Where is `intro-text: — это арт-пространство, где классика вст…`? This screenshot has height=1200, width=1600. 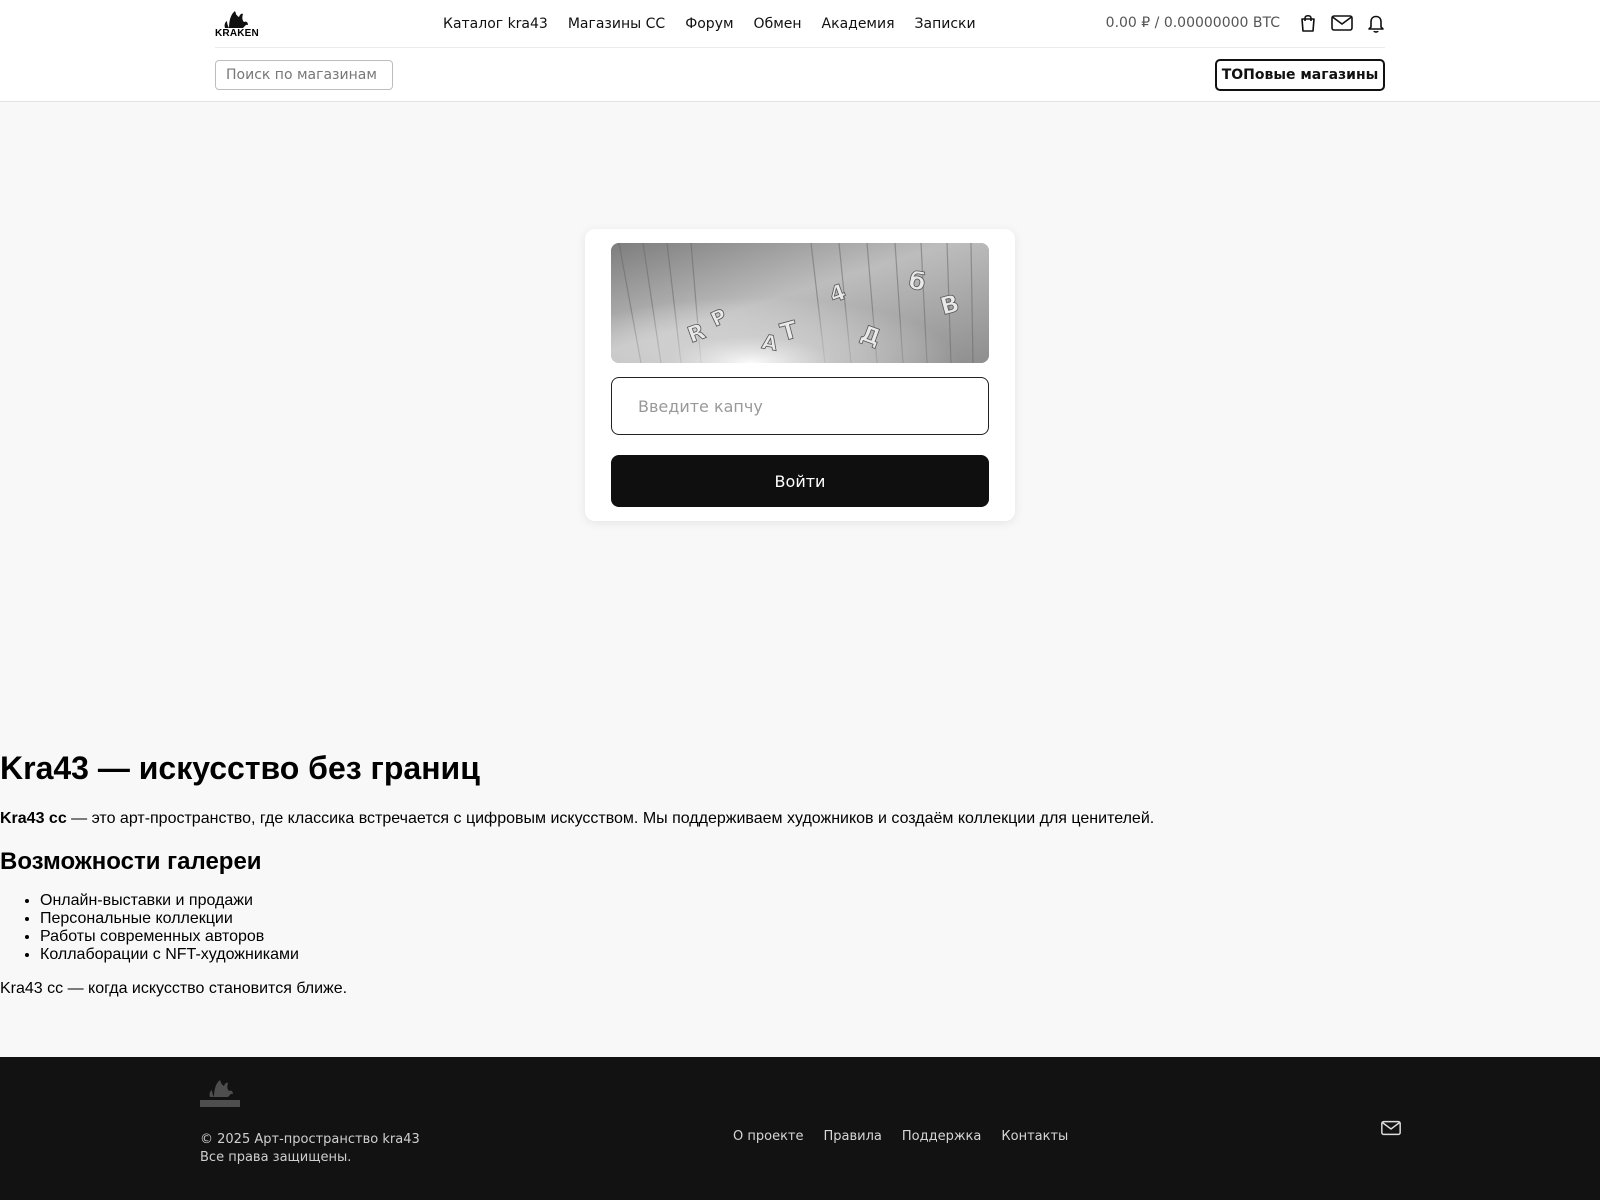 intro-text: — это арт-пространство, где классика вст… is located at coordinates (610, 818).